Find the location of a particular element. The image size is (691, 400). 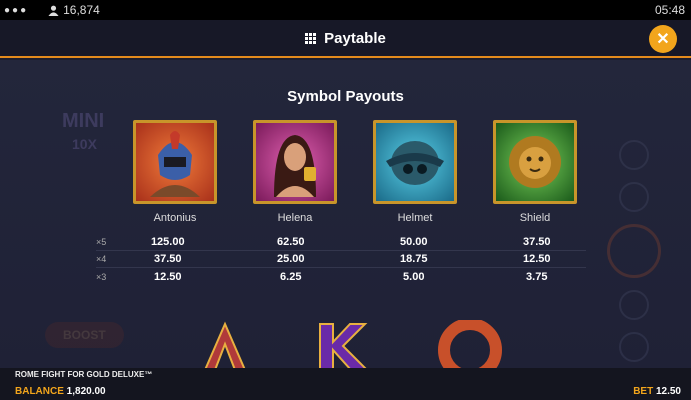

clock: 05:48 is located at coordinates (669, 10).